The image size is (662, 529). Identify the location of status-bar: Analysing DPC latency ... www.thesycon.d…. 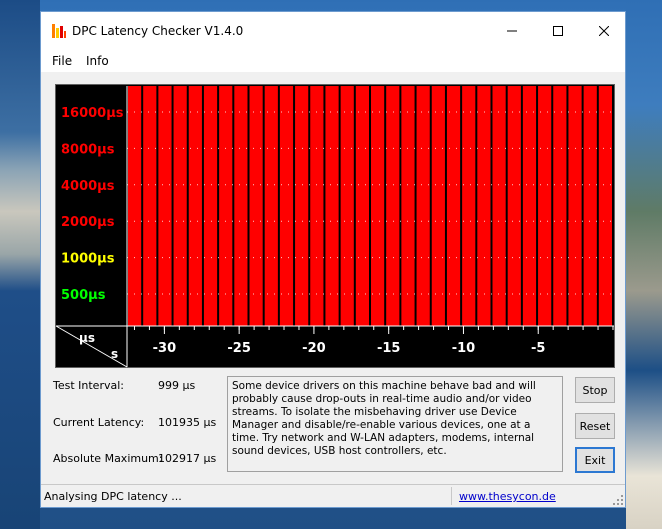
(333, 495).